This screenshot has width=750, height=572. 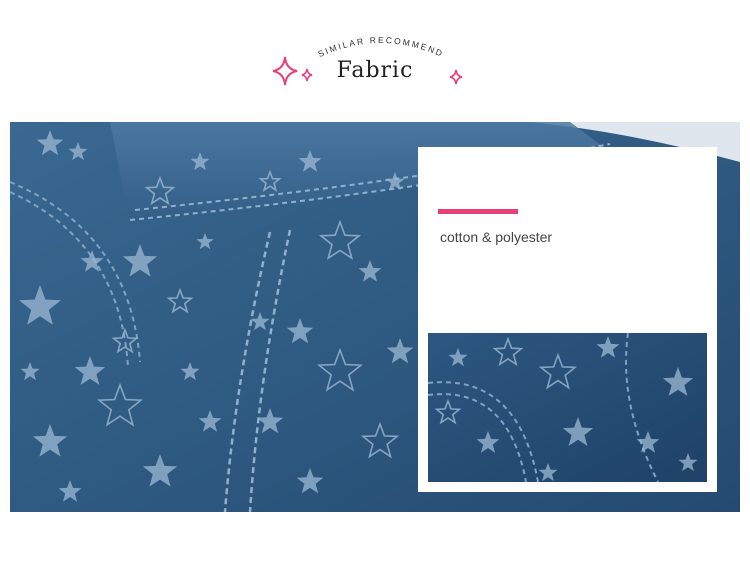 What do you see at coordinates (496, 237) in the screenshot?
I see `fabric-description: cotton & polyester` at bounding box center [496, 237].